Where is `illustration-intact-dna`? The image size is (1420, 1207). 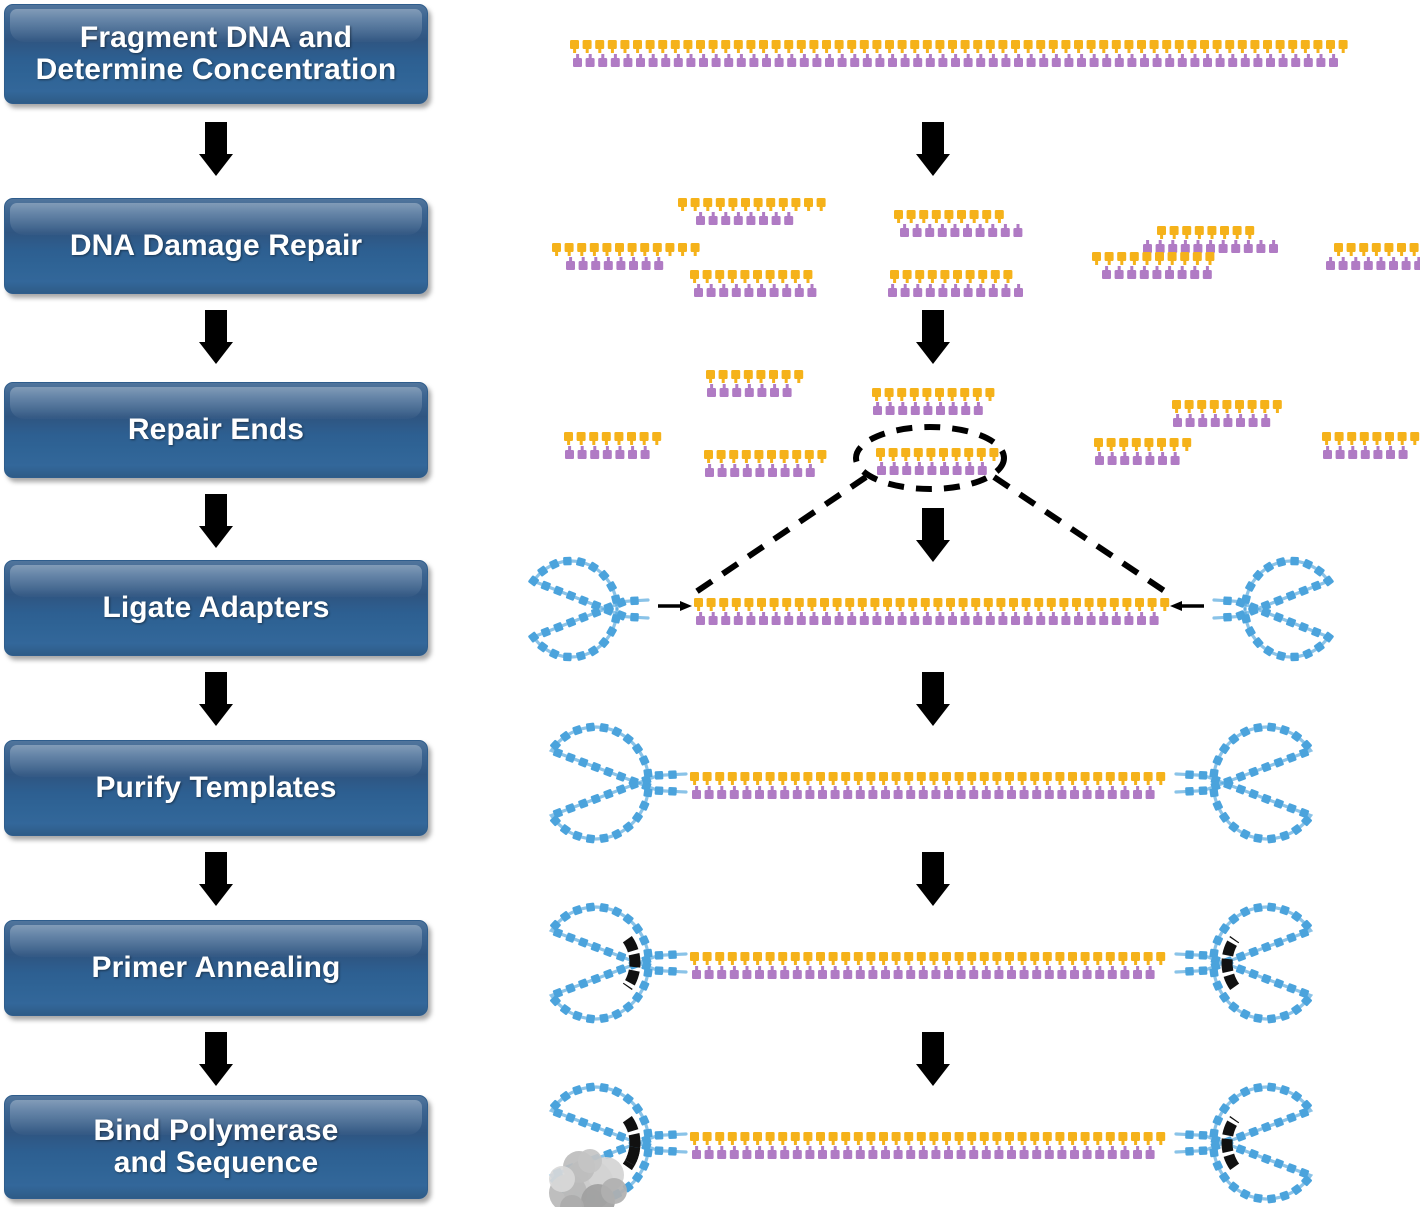
illustration-intact-dna is located at coordinates (959, 53).